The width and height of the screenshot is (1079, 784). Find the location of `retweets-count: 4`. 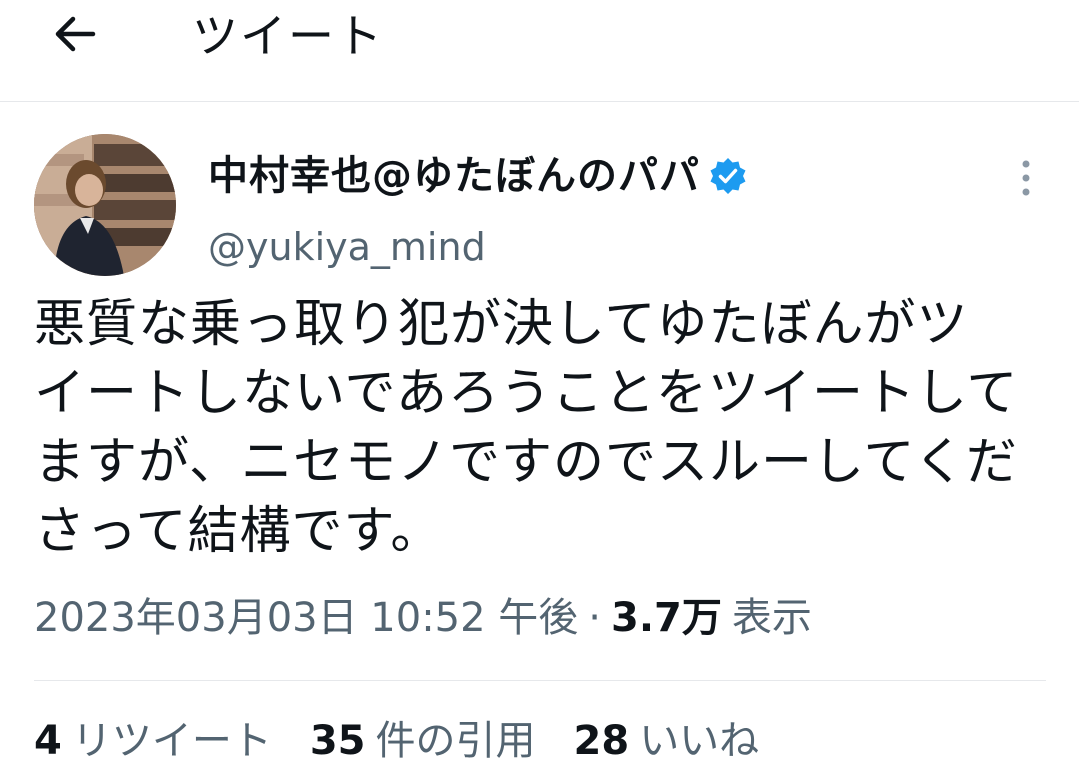

retweets-count: 4 is located at coordinates (48, 741).